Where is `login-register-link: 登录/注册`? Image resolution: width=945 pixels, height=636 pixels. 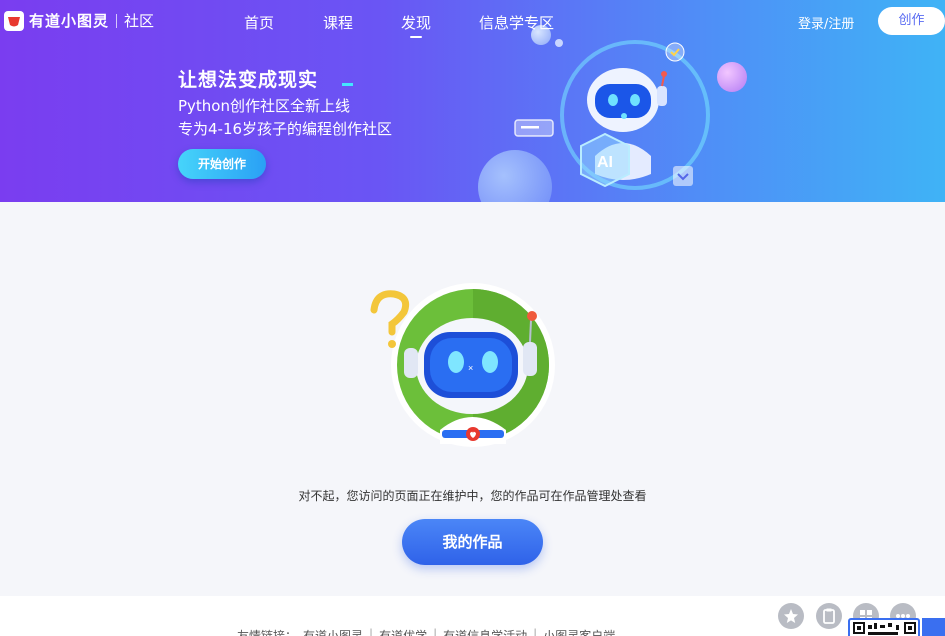
login-register-link: 登录/注册 is located at coordinates (826, 22).